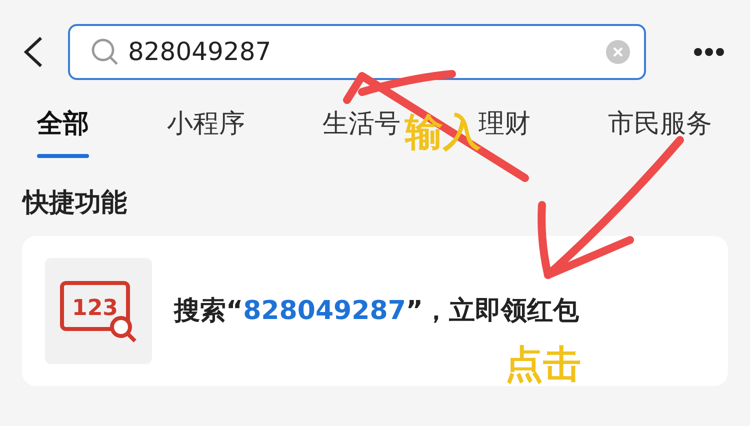 The height and width of the screenshot is (426, 750). I want to click on search-field: 828049287, so click(367, 51).